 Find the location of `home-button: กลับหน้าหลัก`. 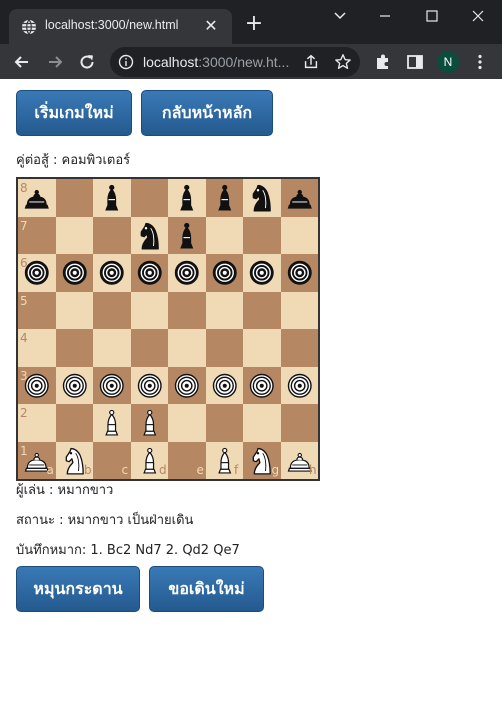

home-button: กลับหน้าหลัก is located at coordinates (207, 113).